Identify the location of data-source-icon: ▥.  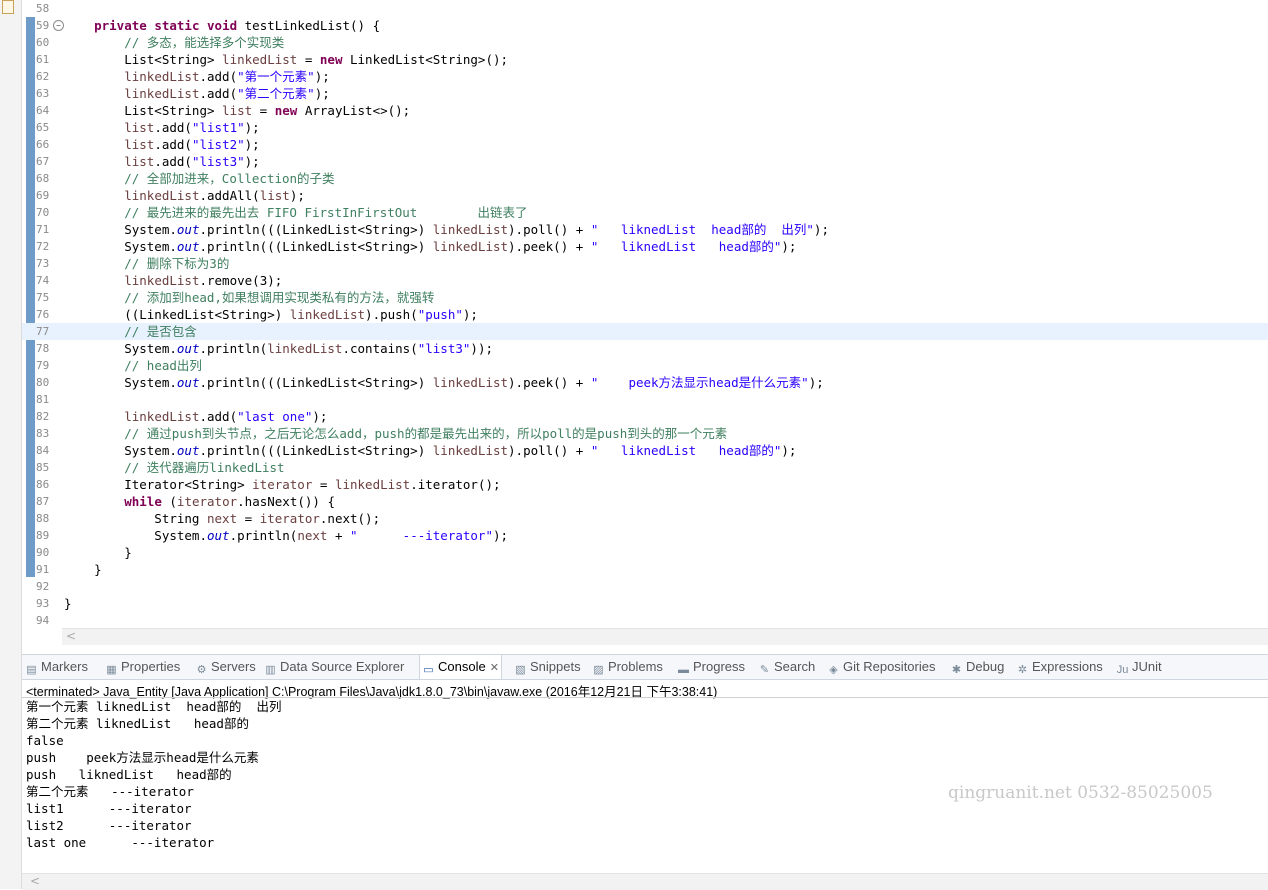
(270, 670).